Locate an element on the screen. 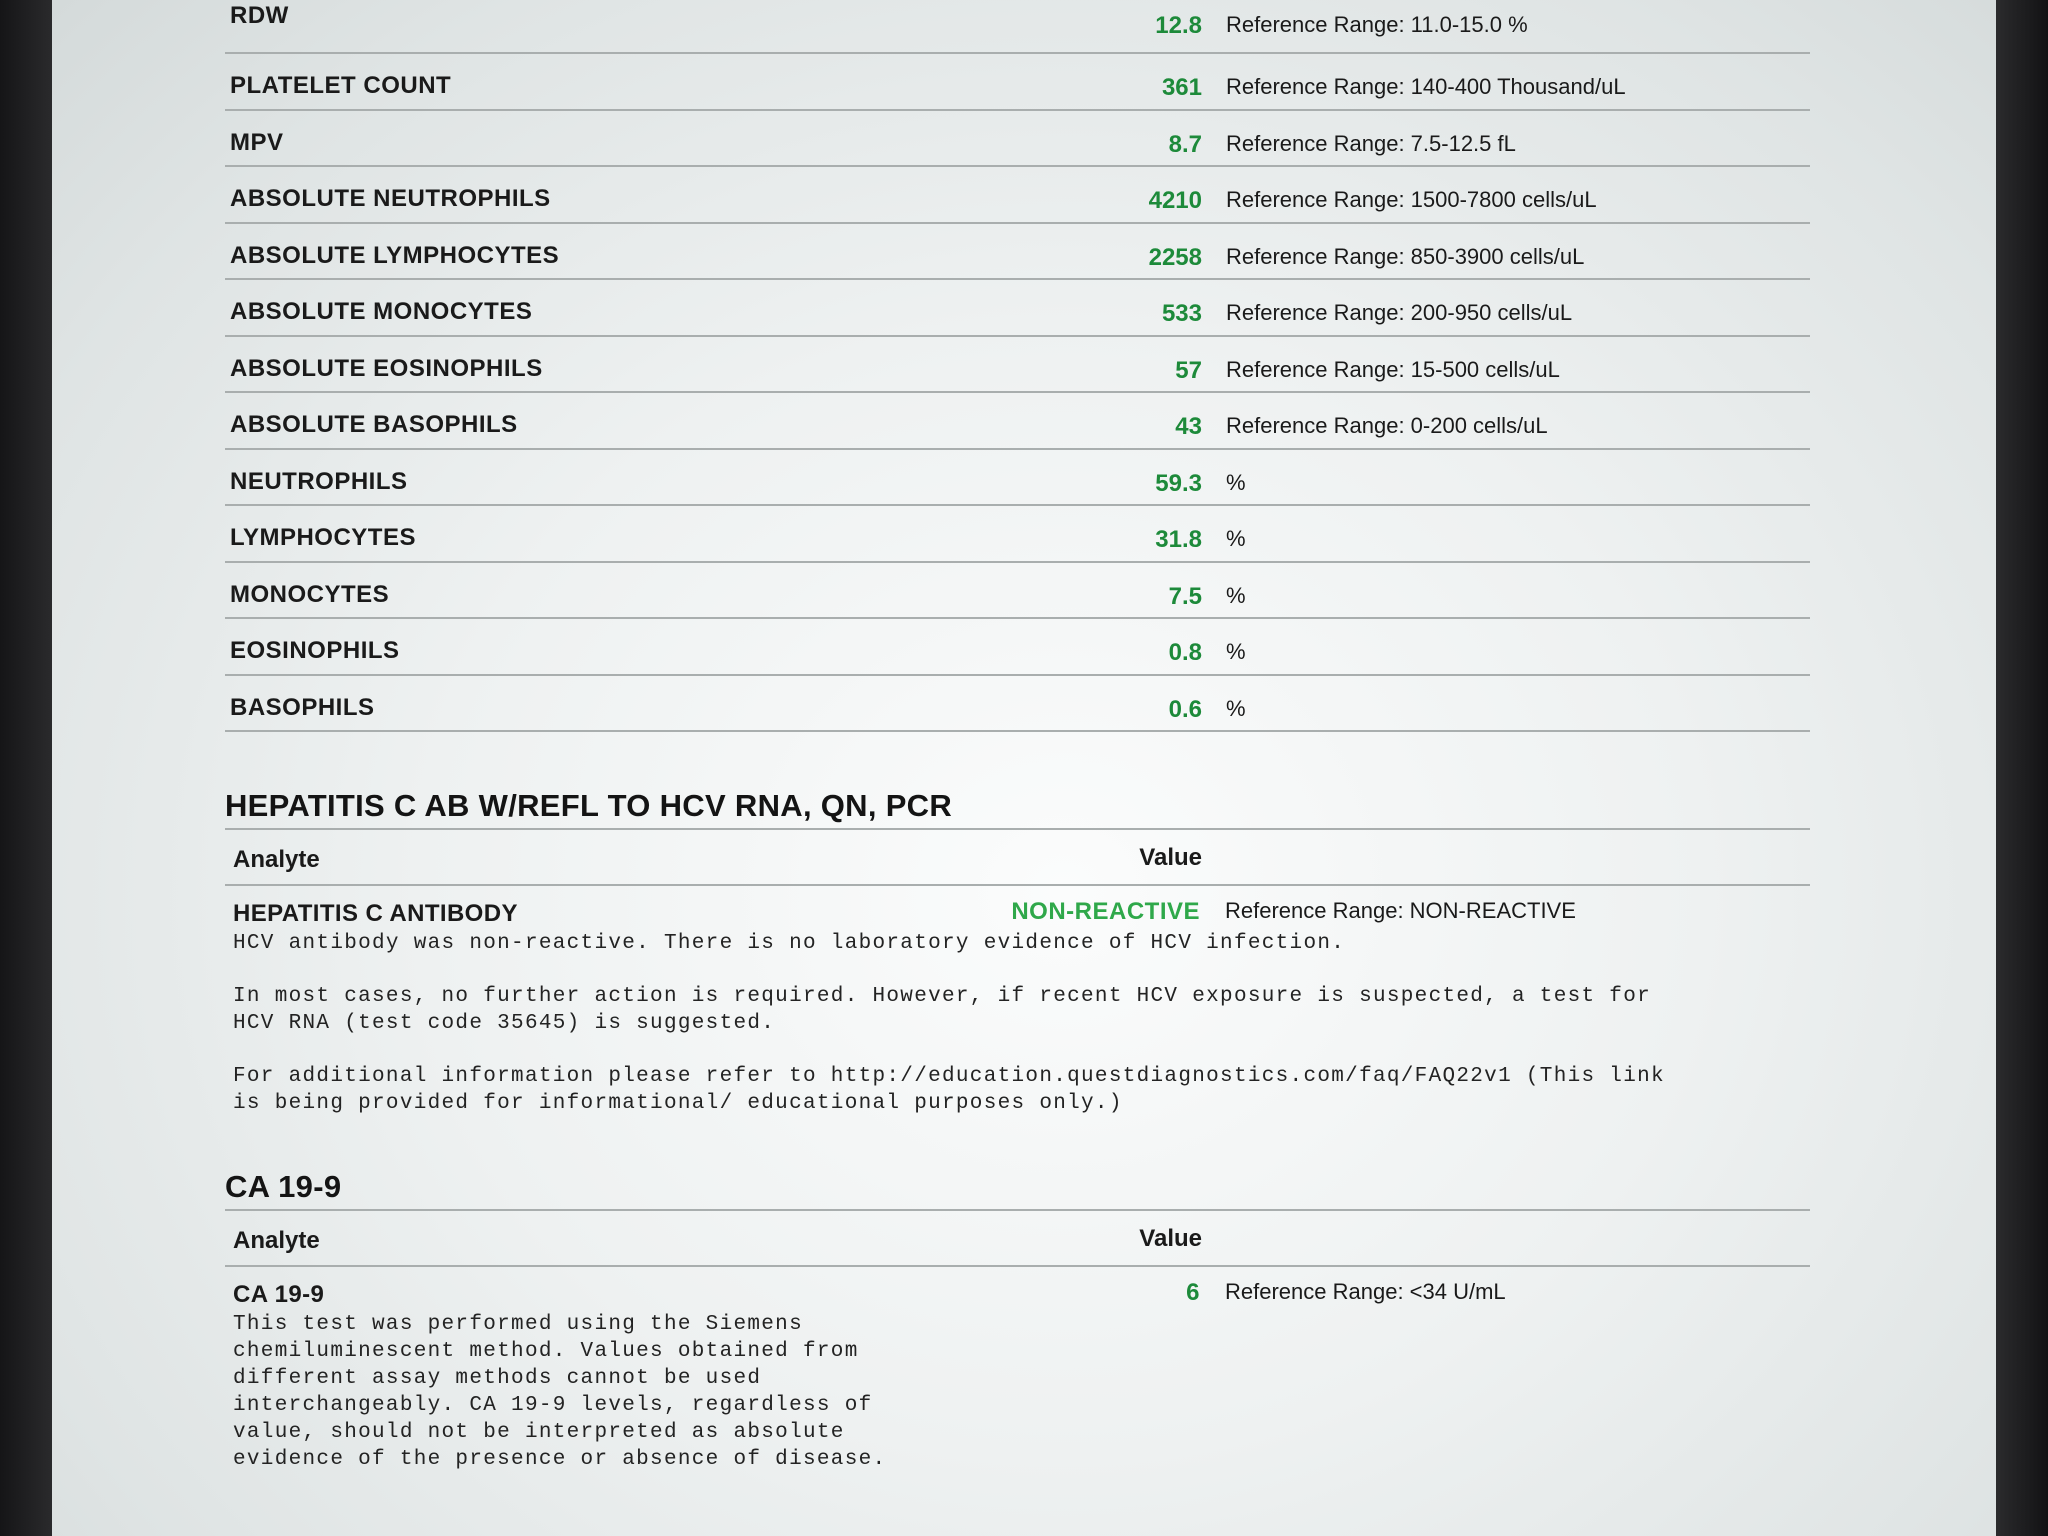 This screenshot has width=2048, height=1536. analyte-value: 6 is located at coordinates (1193, 1292).